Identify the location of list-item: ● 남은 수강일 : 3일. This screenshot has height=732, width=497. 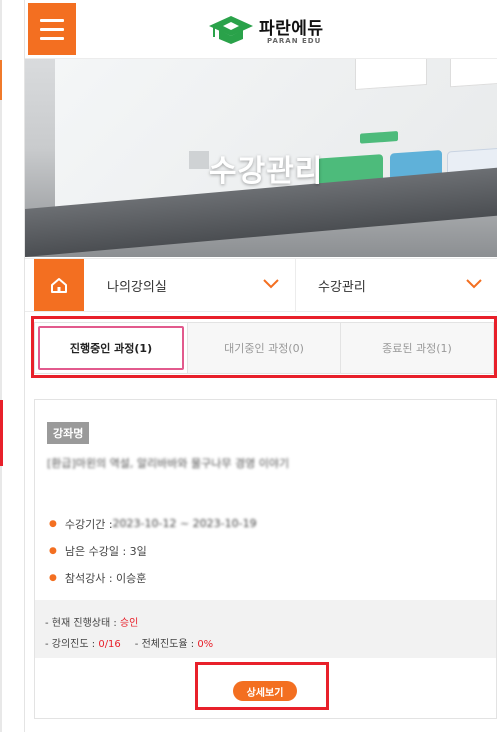
(153, 550).